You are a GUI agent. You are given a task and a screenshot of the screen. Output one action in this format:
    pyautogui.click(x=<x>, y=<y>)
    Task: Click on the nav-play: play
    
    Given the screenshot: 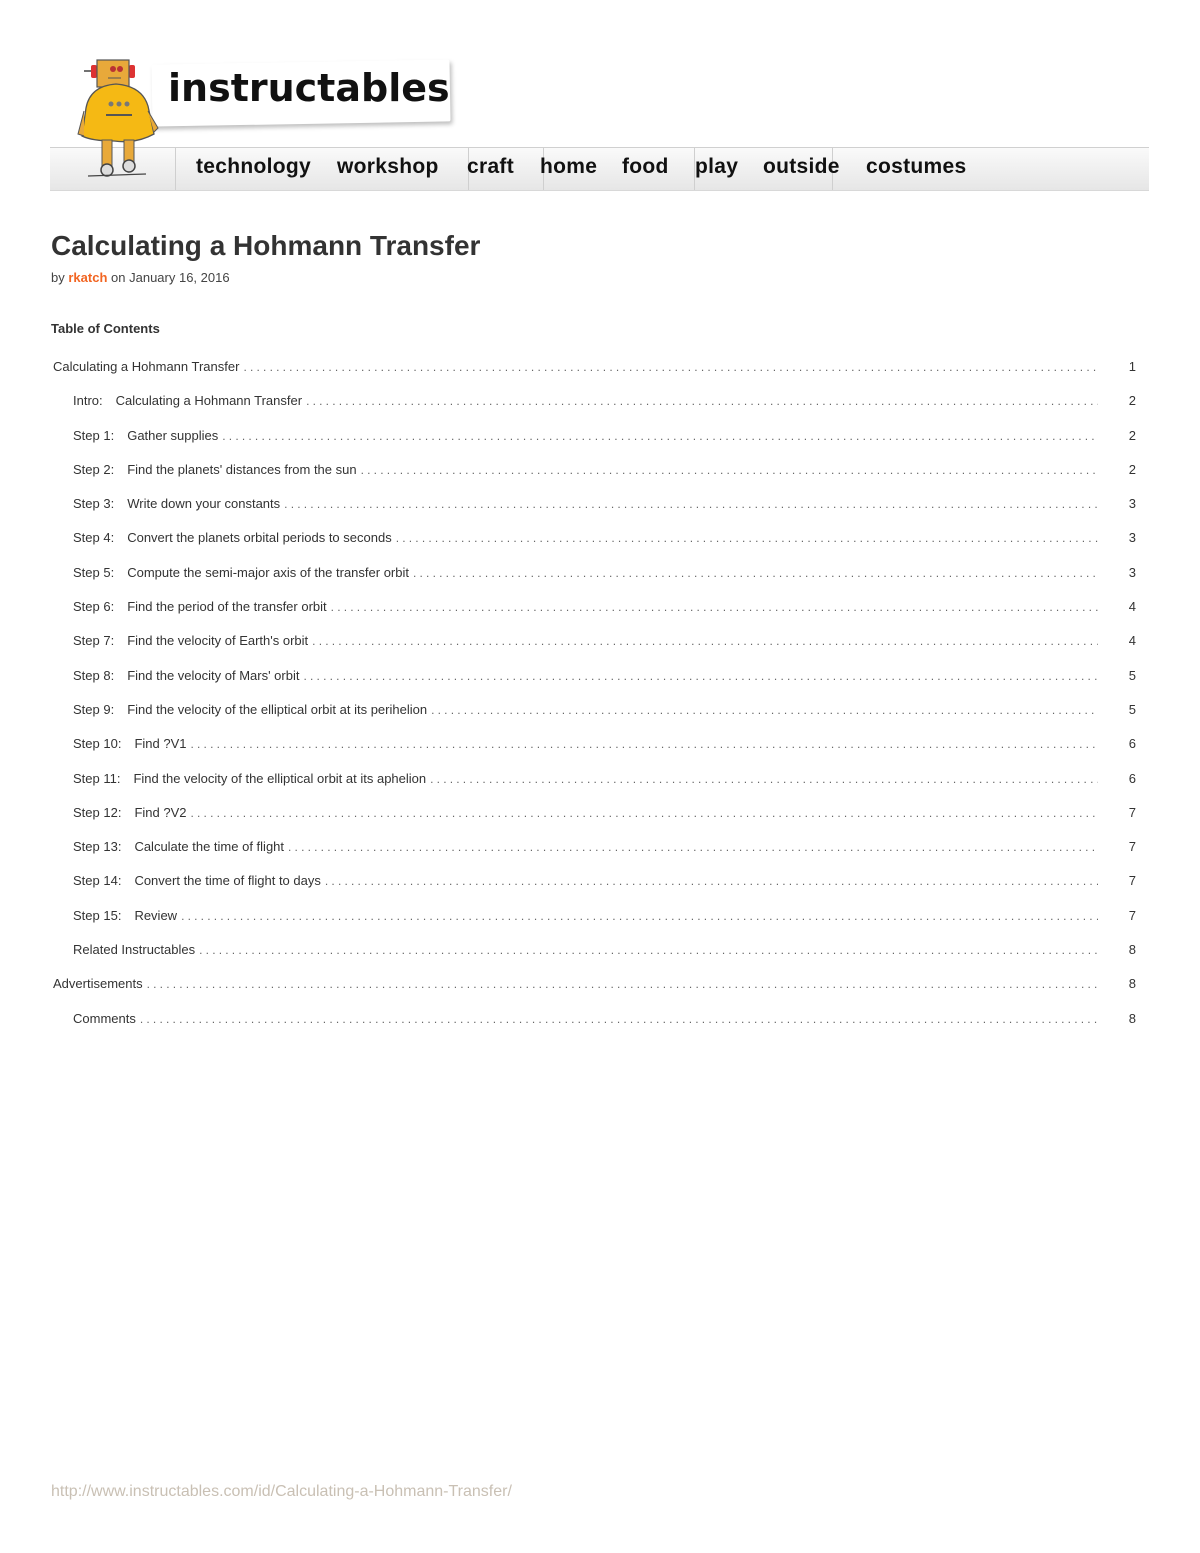 What is the action you would take?
    pyautogui.click(x=716, y=167)
    